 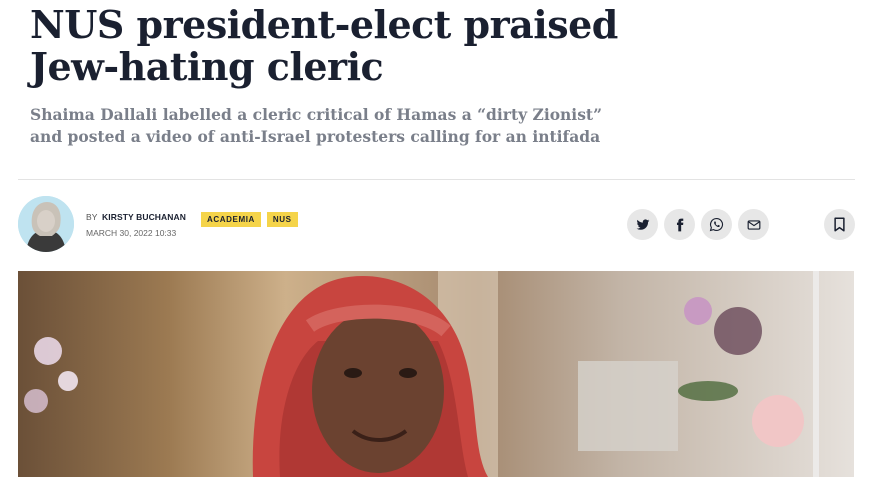 I want to click on share-twitter-button, so click(x=642, y=224).